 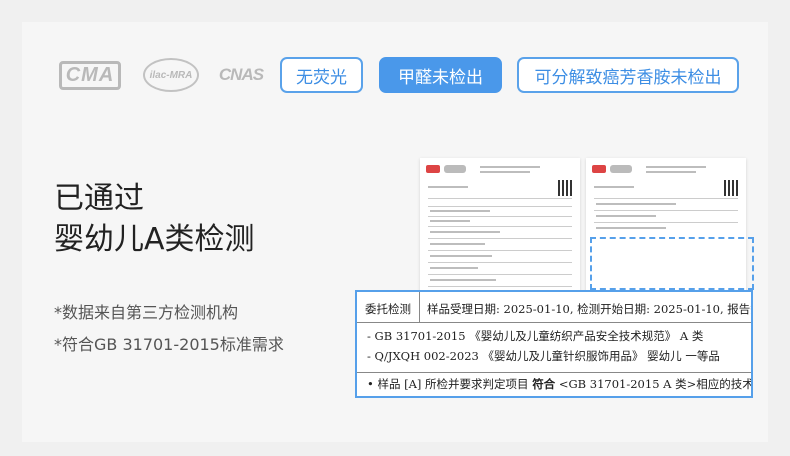 I want to click on note-standard: *符合GB 31701-2015标准需求, so click(x=169, y=344).